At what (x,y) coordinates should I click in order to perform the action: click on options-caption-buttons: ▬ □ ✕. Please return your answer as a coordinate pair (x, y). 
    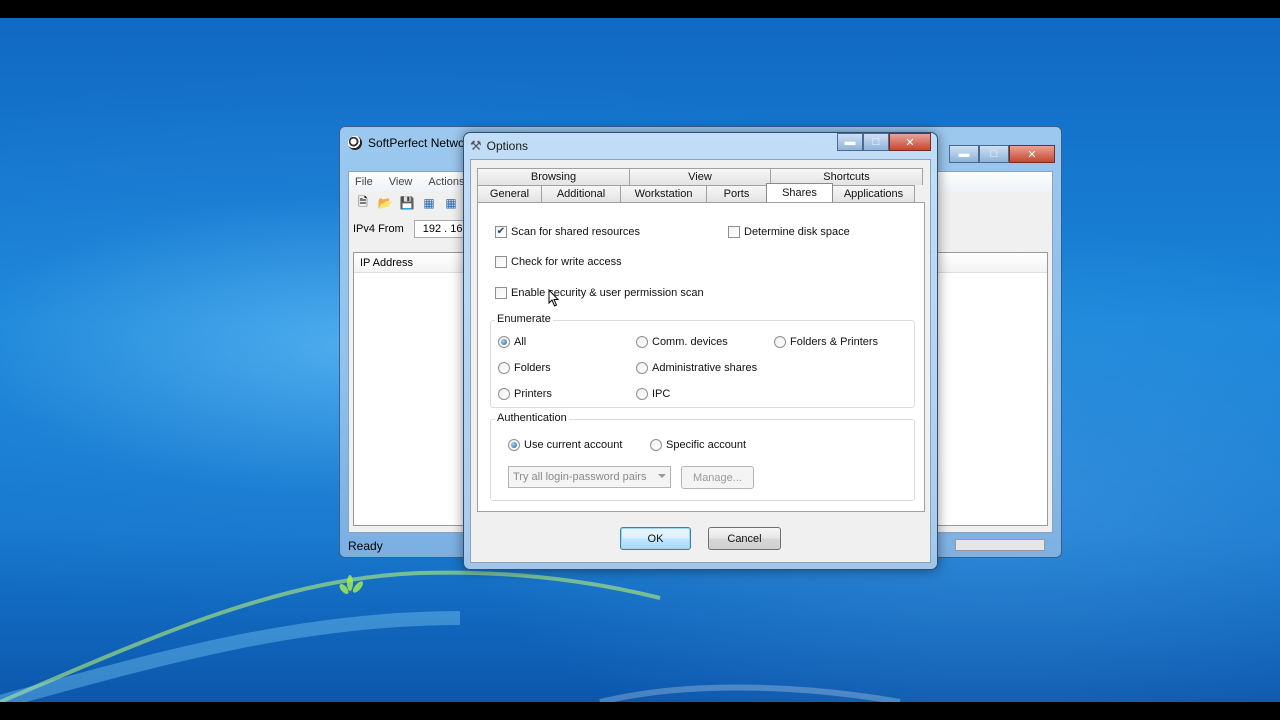
    Looking at the image, I should click on (884, 142).